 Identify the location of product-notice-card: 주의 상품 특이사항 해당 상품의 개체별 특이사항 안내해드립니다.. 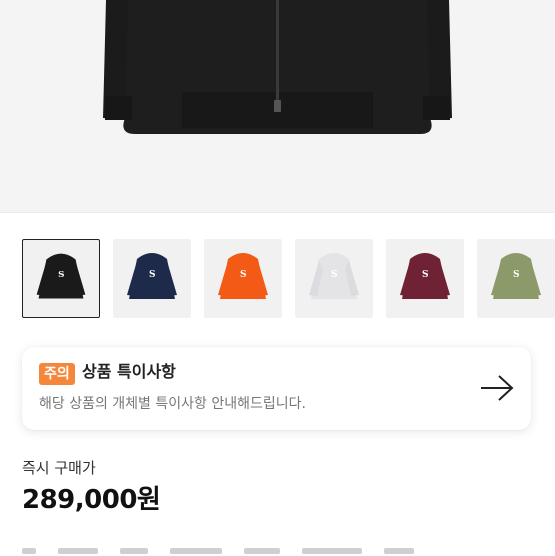
(276, 388).